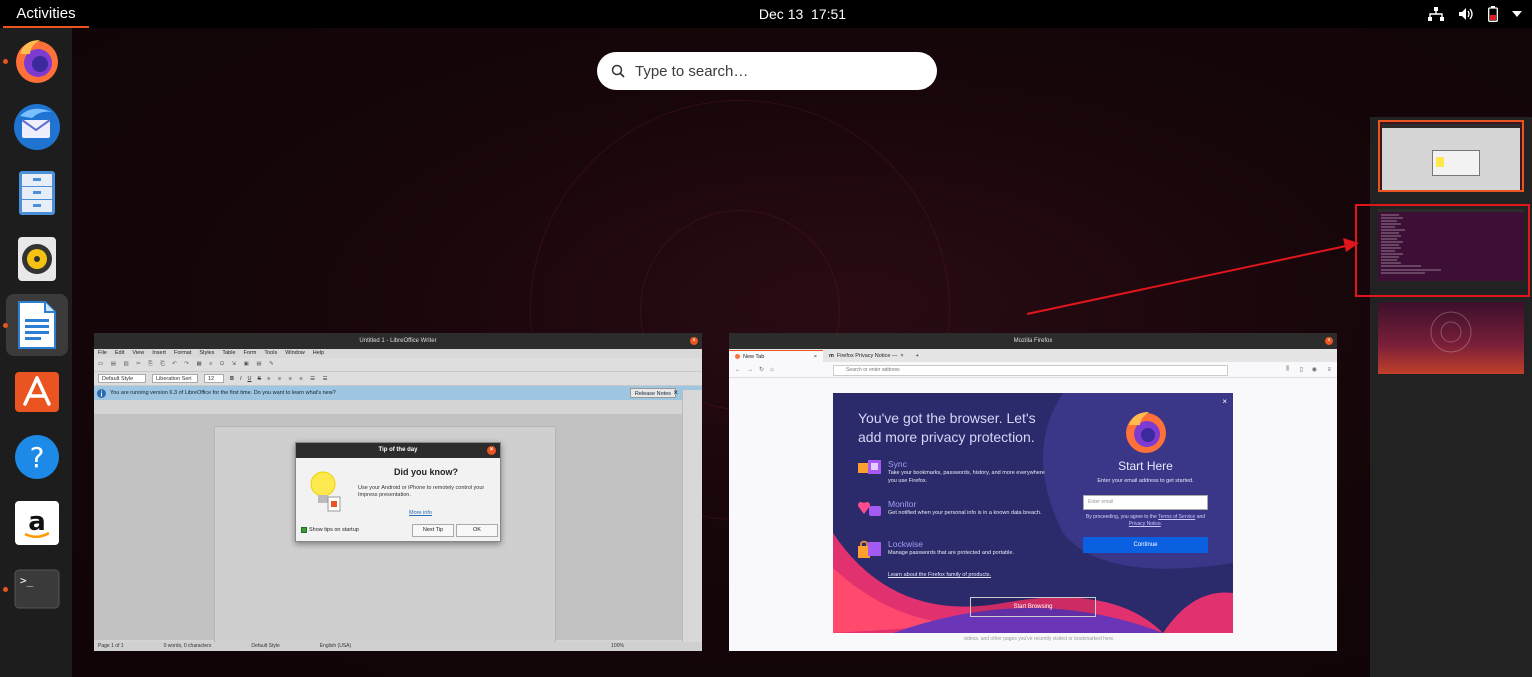  Describe the element at coordinates (1329, 370) in the screenshot. I see `menu-icon: ≡` at that location.